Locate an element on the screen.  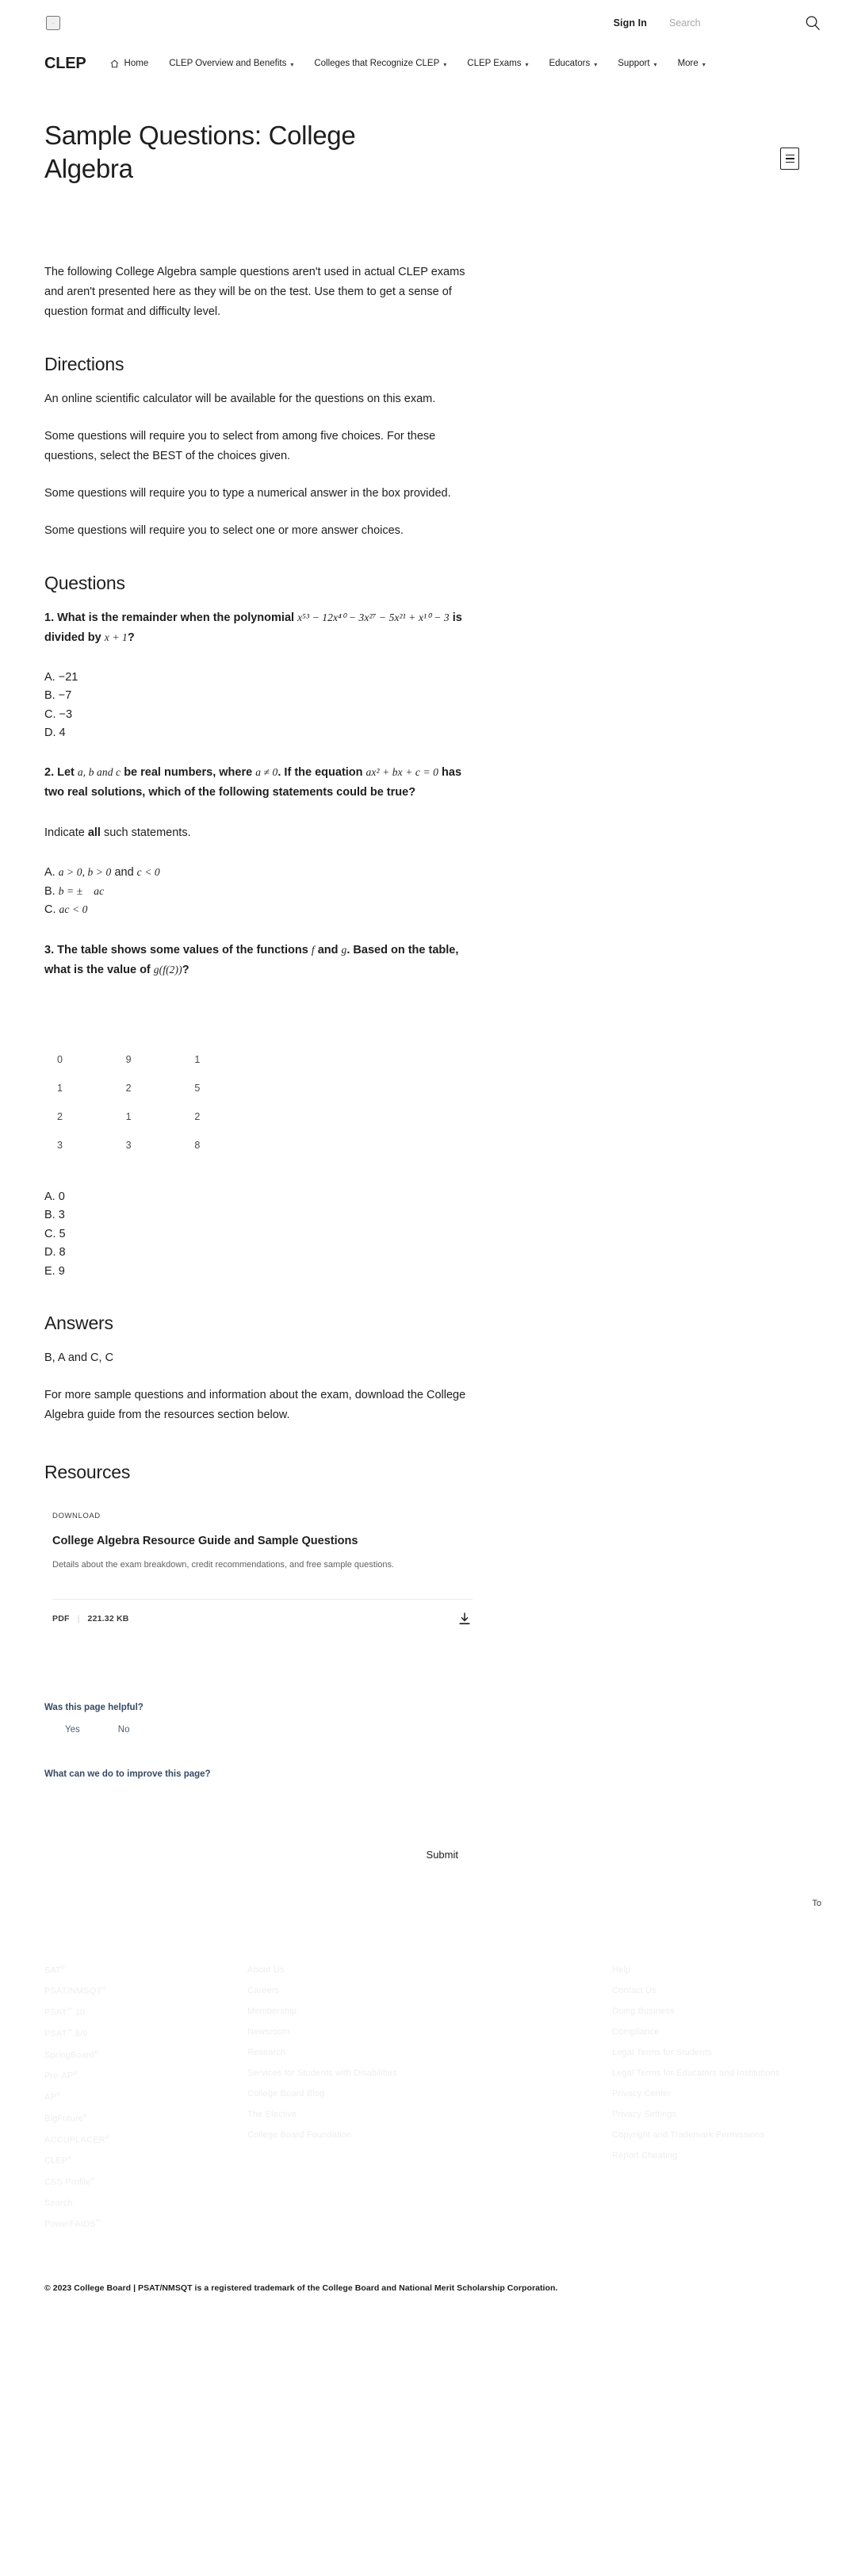
footer-link-copyright-and-trademark-permissions: Copyright and Trademark Permissions is located at coordinates (727, 2135).